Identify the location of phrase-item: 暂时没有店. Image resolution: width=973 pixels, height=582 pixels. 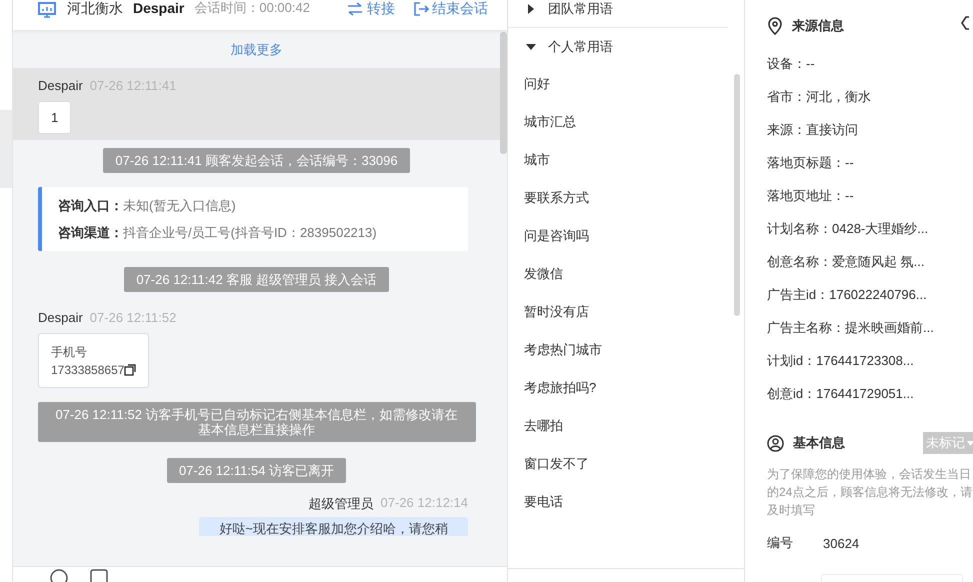
(626, 312).